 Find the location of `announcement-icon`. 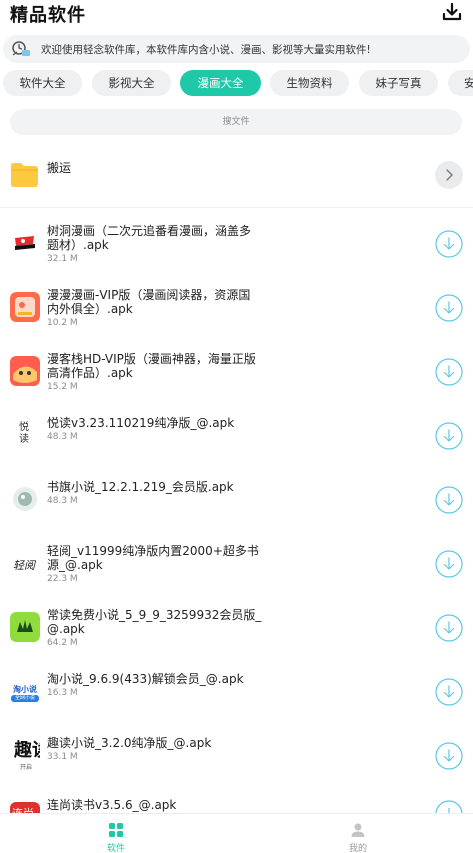

announcement-icon is located at coordinates (21, 48).